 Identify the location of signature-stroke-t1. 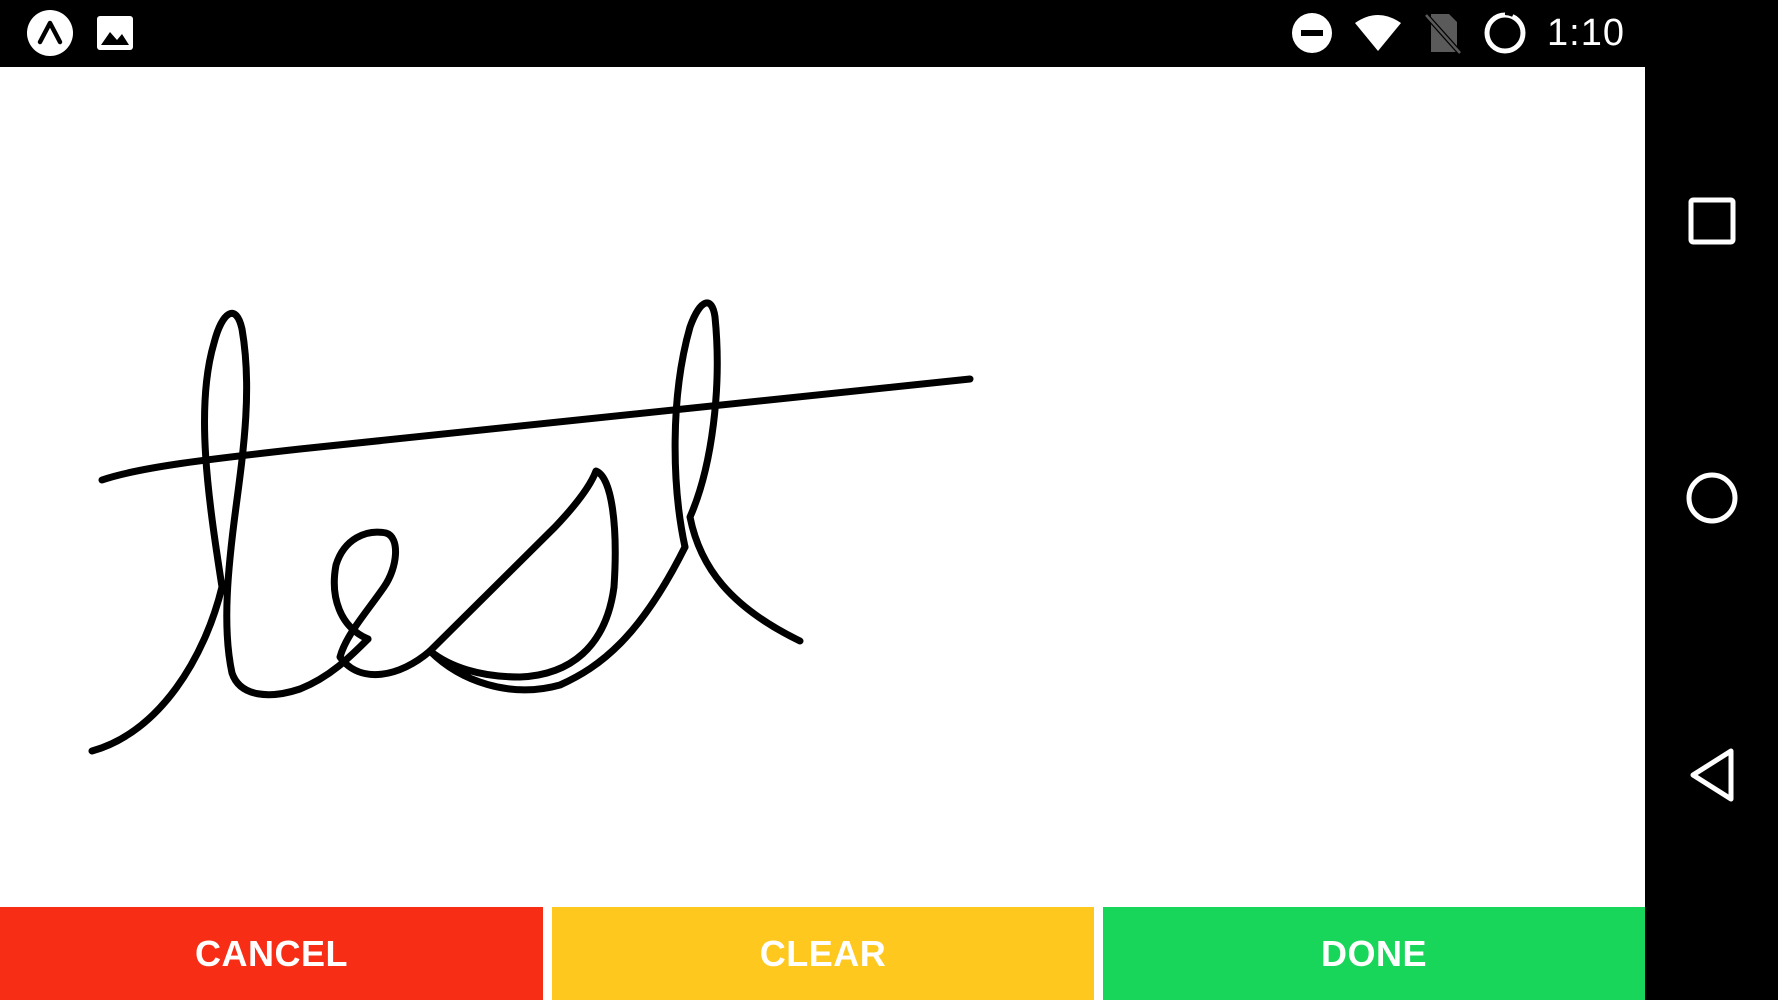
(230, 532).